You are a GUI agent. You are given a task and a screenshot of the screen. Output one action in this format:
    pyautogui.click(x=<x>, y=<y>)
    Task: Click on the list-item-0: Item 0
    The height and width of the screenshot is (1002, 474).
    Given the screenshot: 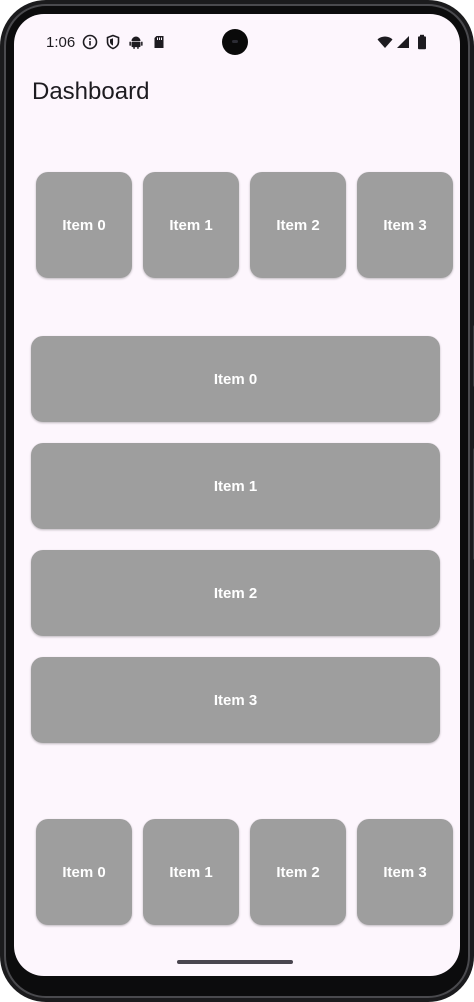 What is the action you would take?
    pyautogui.click(x=235, y=379)
    